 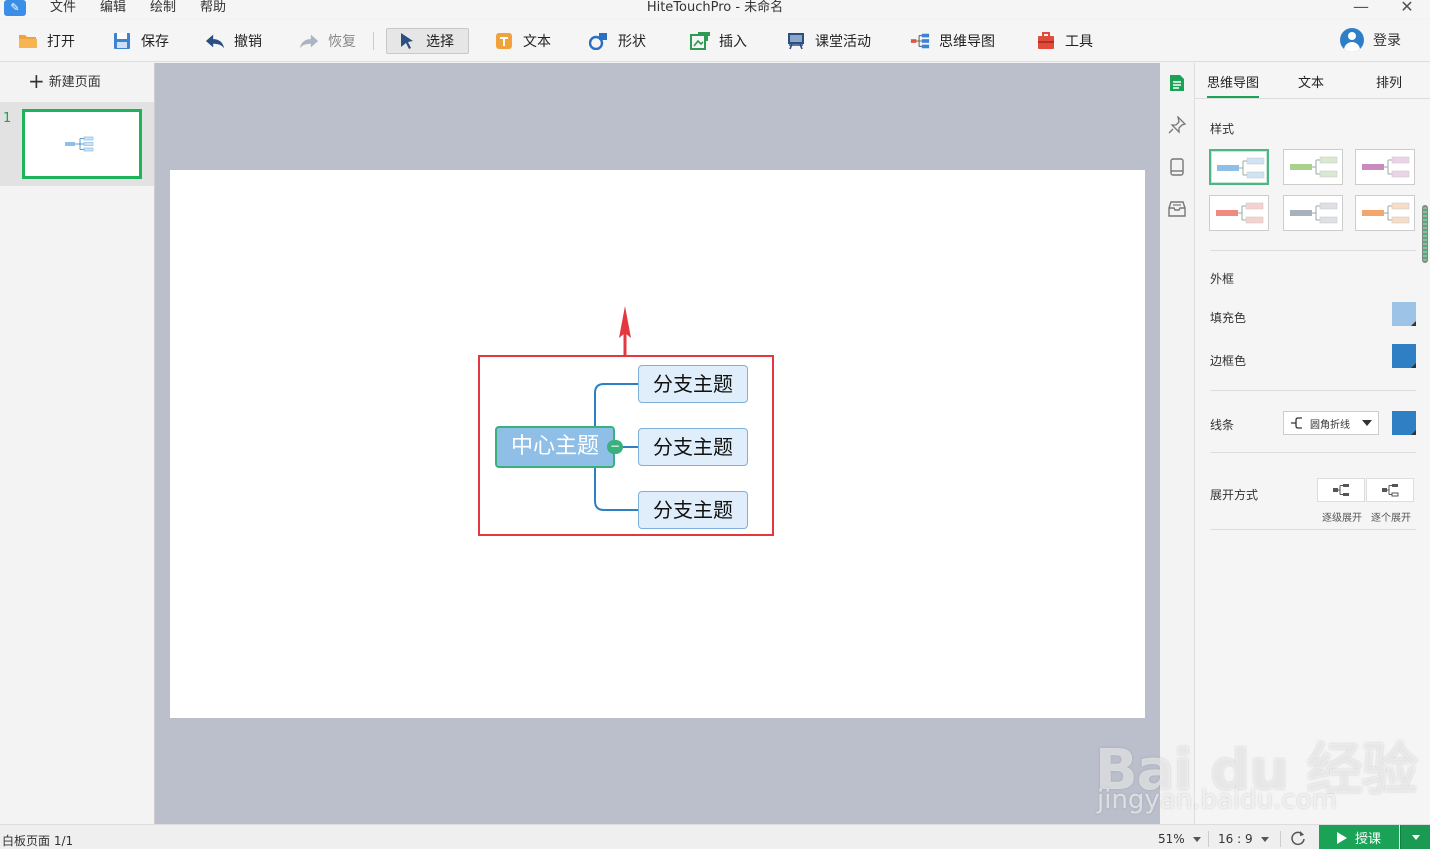 I want to click on page-indicator: 白板页面 1/1, so click(x=38, y=841).